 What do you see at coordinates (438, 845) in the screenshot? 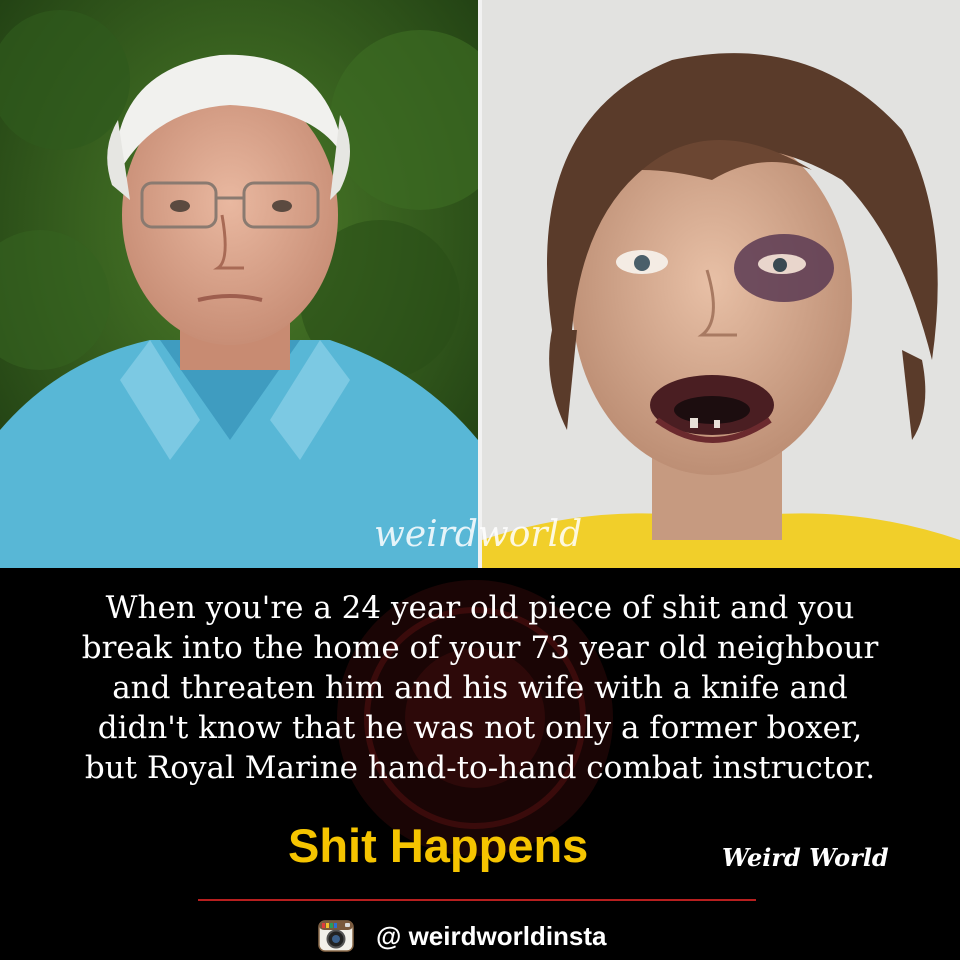
I see `tagline: Shit Happens` at bounding box center [438, 845].